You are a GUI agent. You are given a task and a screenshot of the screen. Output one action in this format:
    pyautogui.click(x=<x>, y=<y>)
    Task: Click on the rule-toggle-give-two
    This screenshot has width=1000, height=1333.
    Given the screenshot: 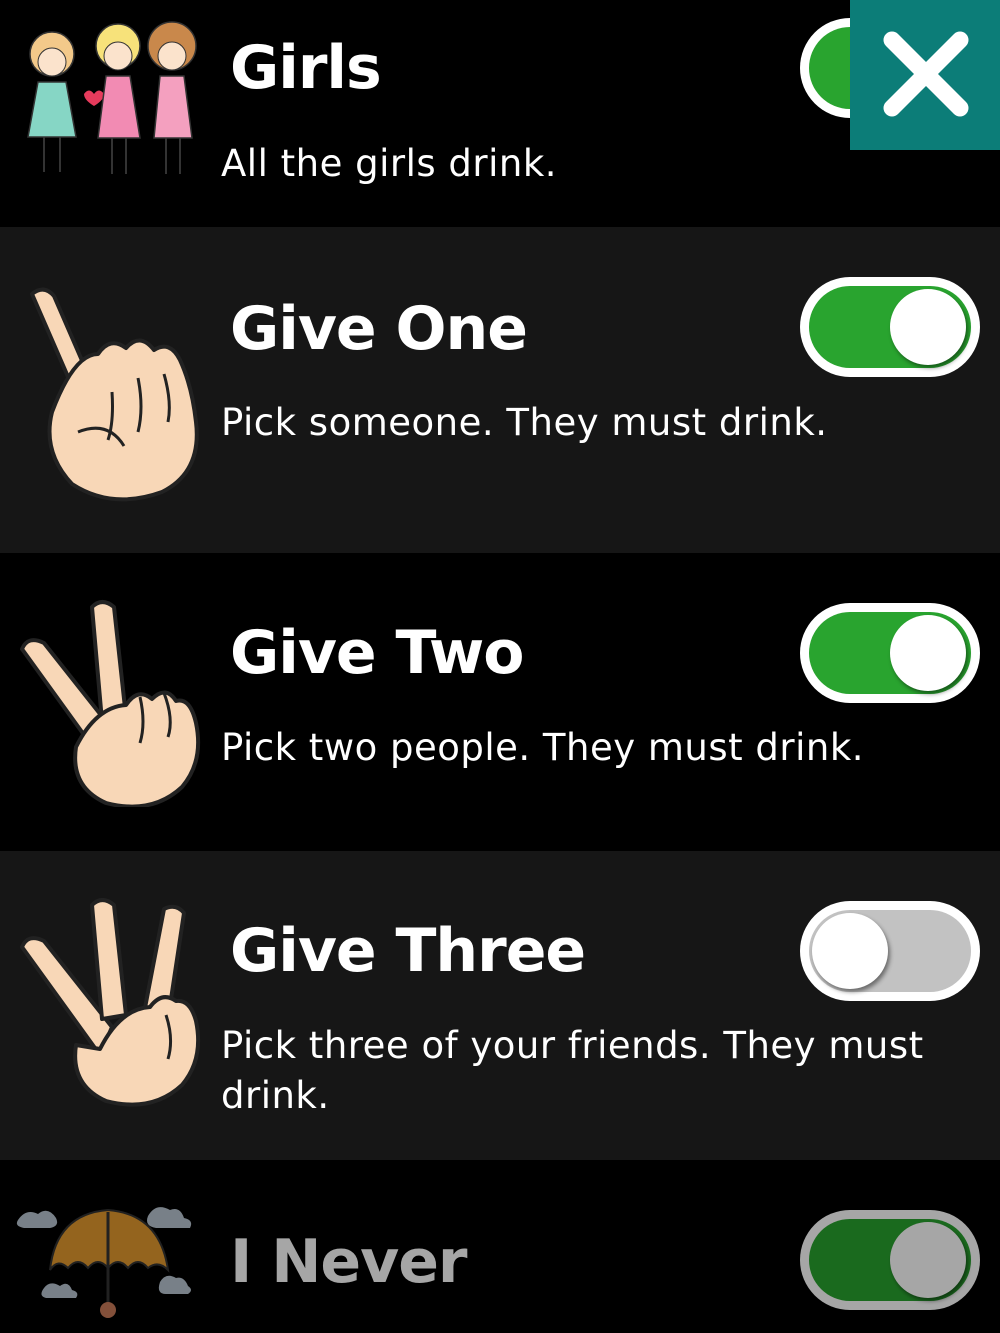 What is the action you would take?
    pyautogui.click(x=890, y=653)
    